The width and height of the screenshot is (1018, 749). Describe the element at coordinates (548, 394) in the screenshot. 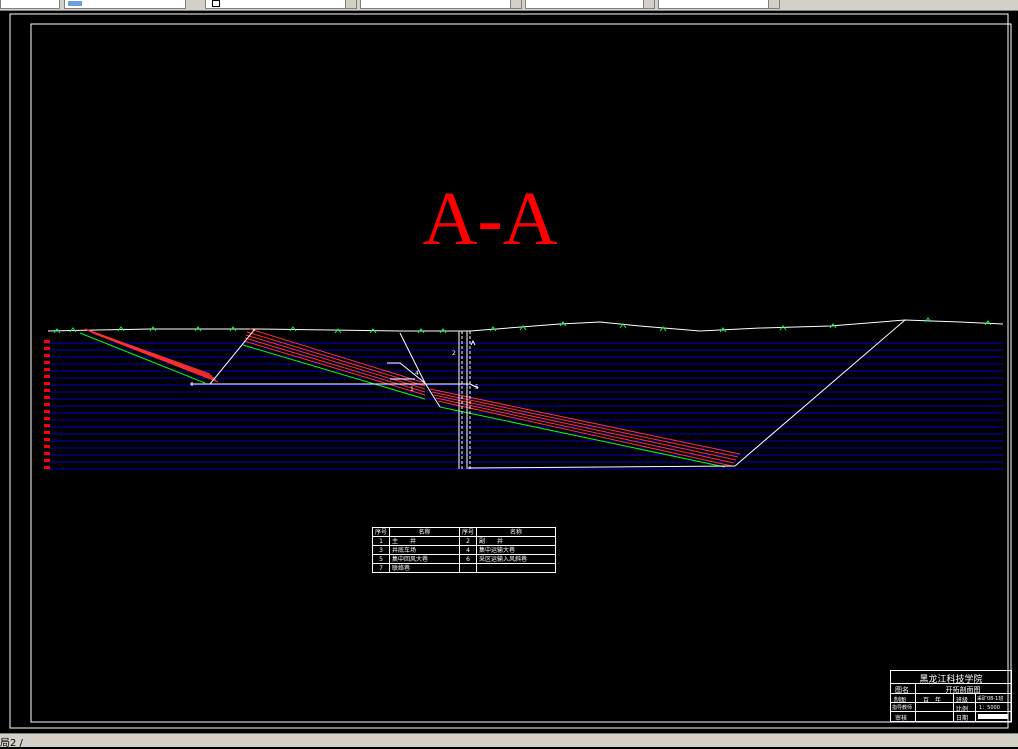

I see `faults-and-roadways` at that location.